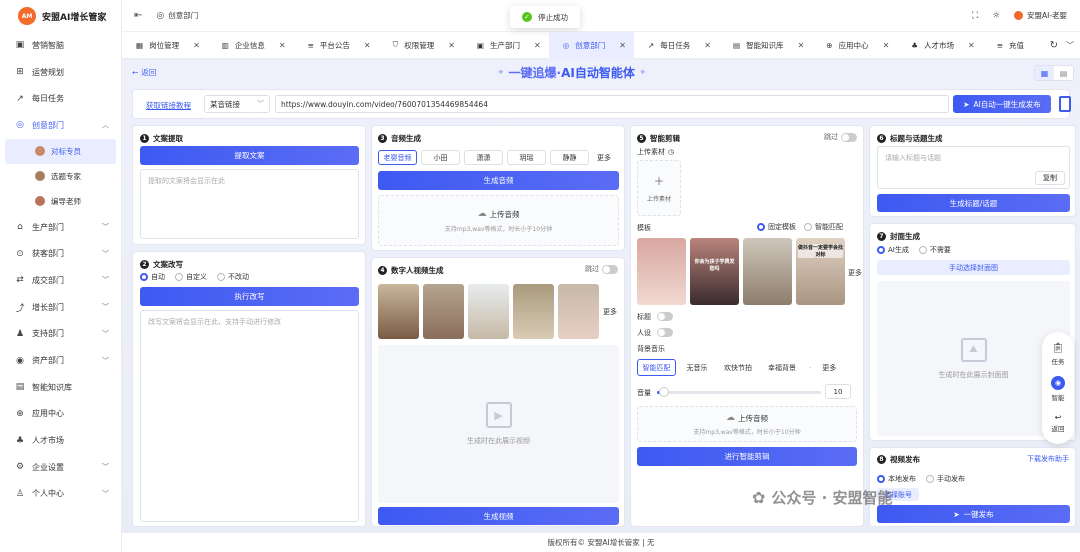 The width and height of the screenshot is (1080, 552). Describe the element at coordinates (336, 45) in the screenshot. I see `tab-announcements: ≡ 平台公告 ✕` at that location.